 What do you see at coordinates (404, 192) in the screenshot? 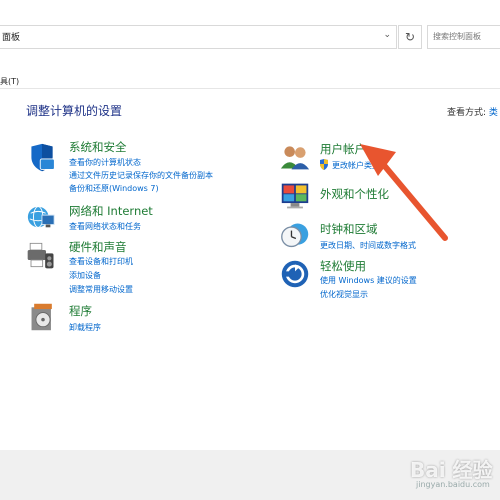
I see `annotation-arrow` at bounding box center [404, 192].